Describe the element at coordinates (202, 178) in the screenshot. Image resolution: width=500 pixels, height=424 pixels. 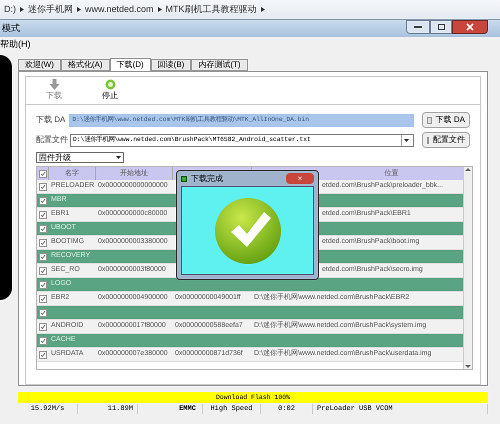
I see `dialog-title: 下载完成` at that location.